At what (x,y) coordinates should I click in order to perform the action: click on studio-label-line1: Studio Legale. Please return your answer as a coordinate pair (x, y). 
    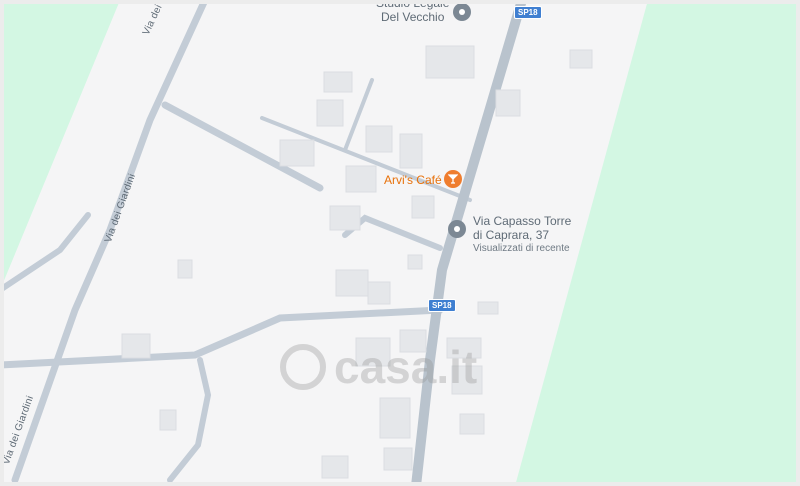
    Looking at the image, I should click on (413, 5).